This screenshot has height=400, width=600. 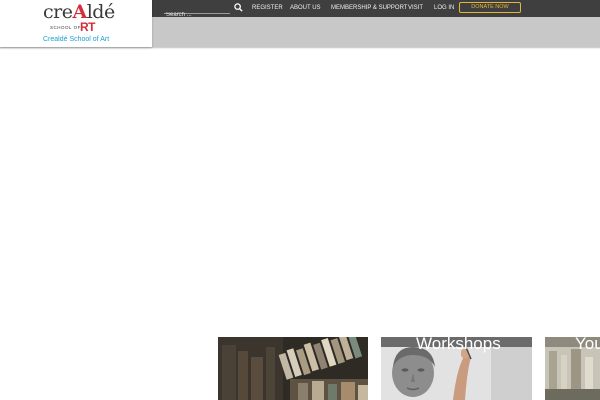 I want to click on nav-about-us: ABOUT US, so click(x=305, y=8).